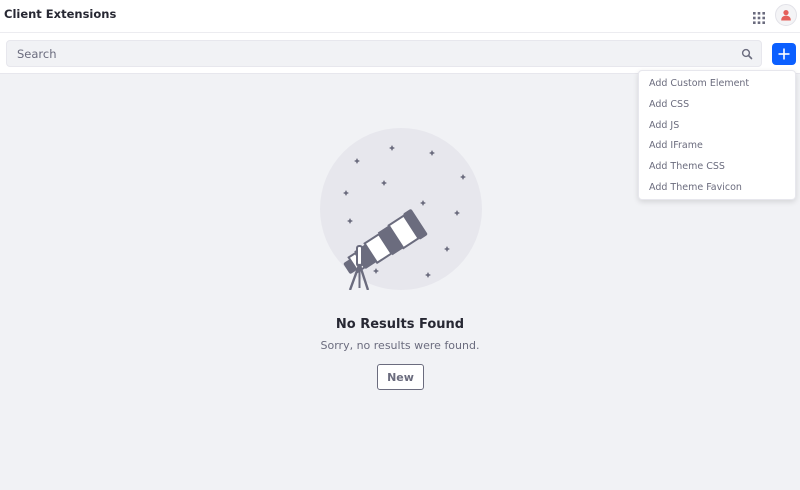 Image resolution: width=800 pixels, height=490 pixels. I want to click on menu-item-add-css: Add CSS, so click(717, 105).